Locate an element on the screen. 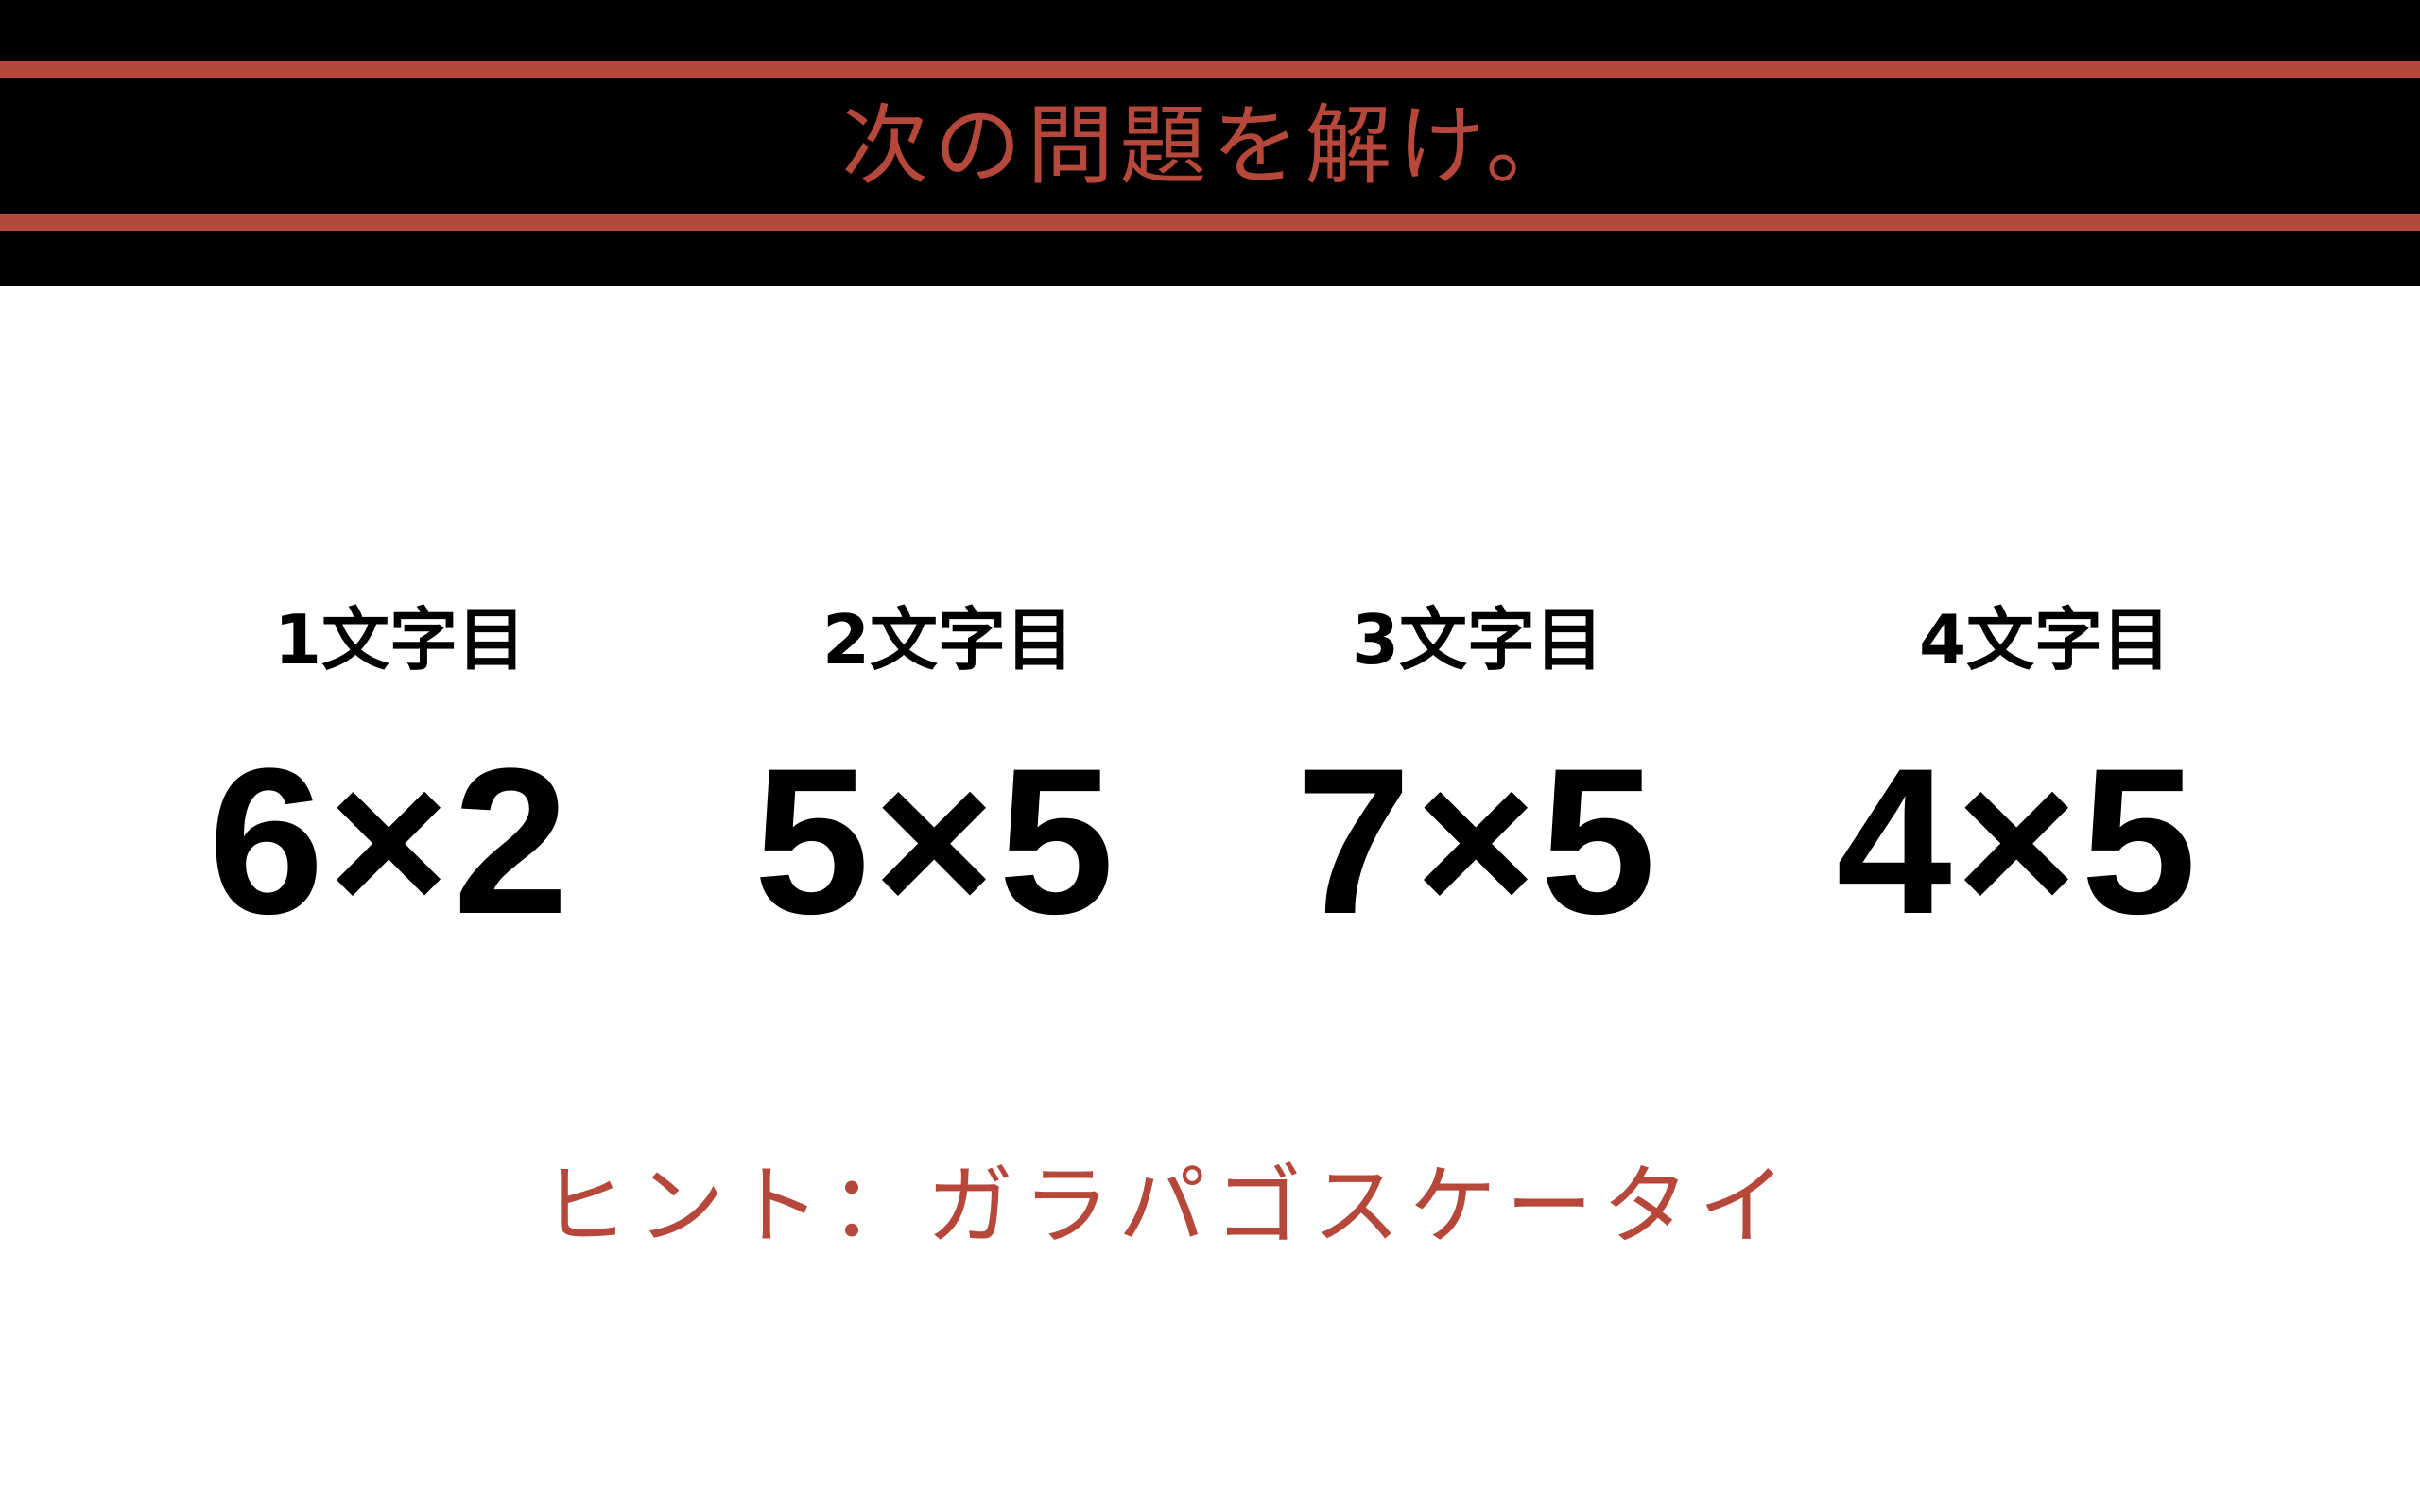  hint-text: ヒント：ガラパゴスケータイ is located at coordinates (1168, 1206).